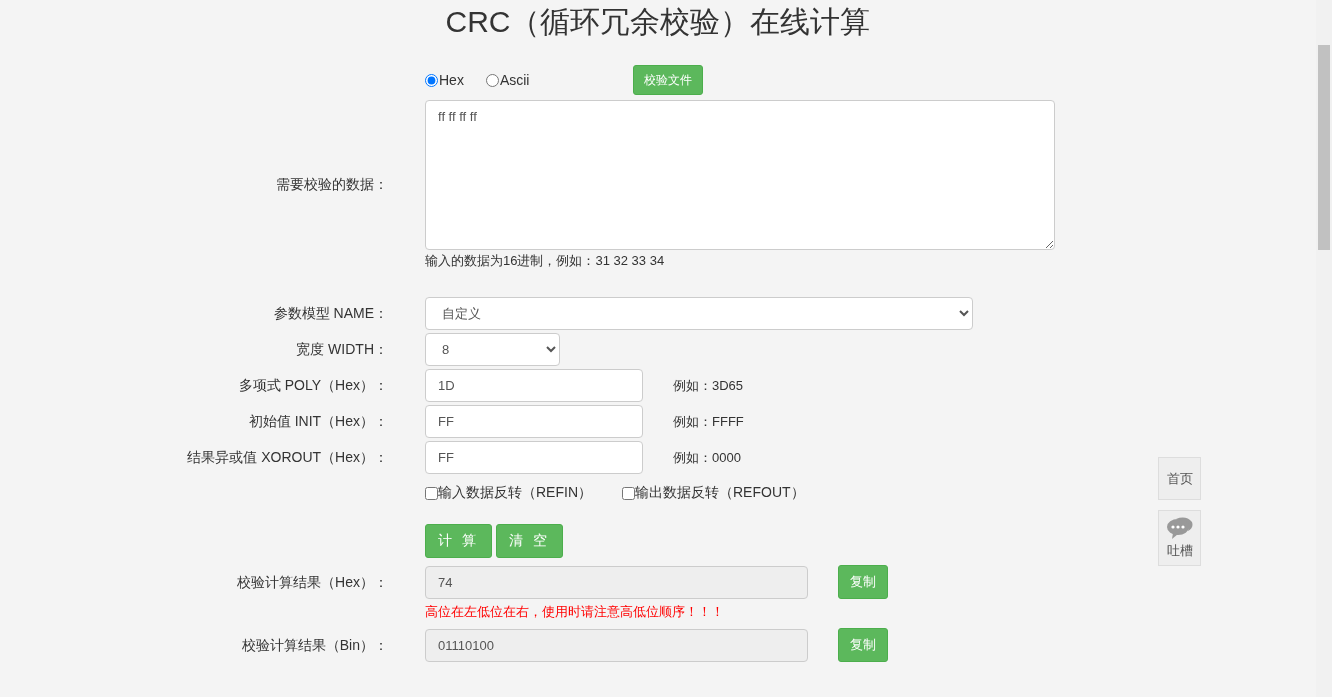 The height and width of the screenshot is (697, 1332). I want to click on chat-bubbles-icon, so click(1179, 528).